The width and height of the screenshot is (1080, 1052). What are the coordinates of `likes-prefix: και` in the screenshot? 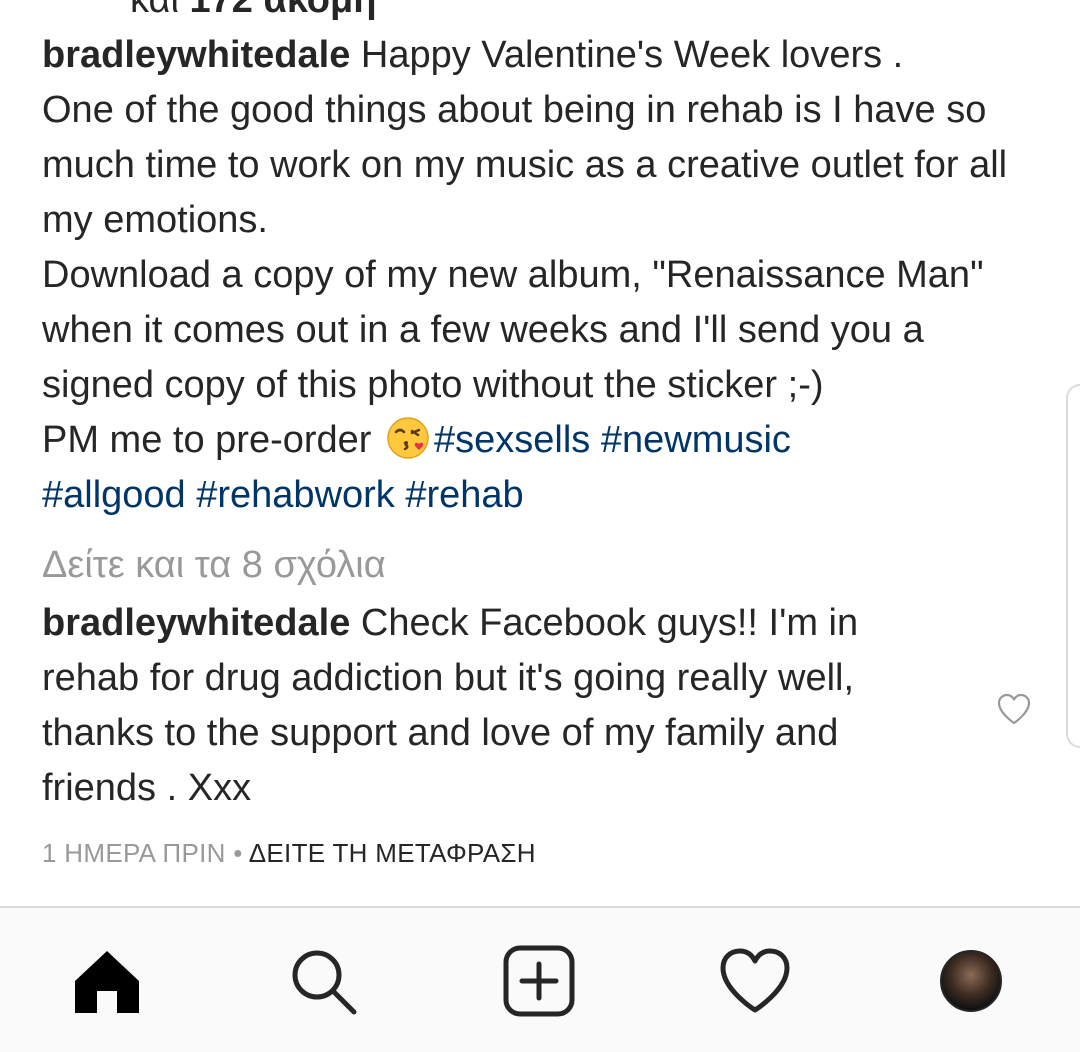 It's located at (160, 10).